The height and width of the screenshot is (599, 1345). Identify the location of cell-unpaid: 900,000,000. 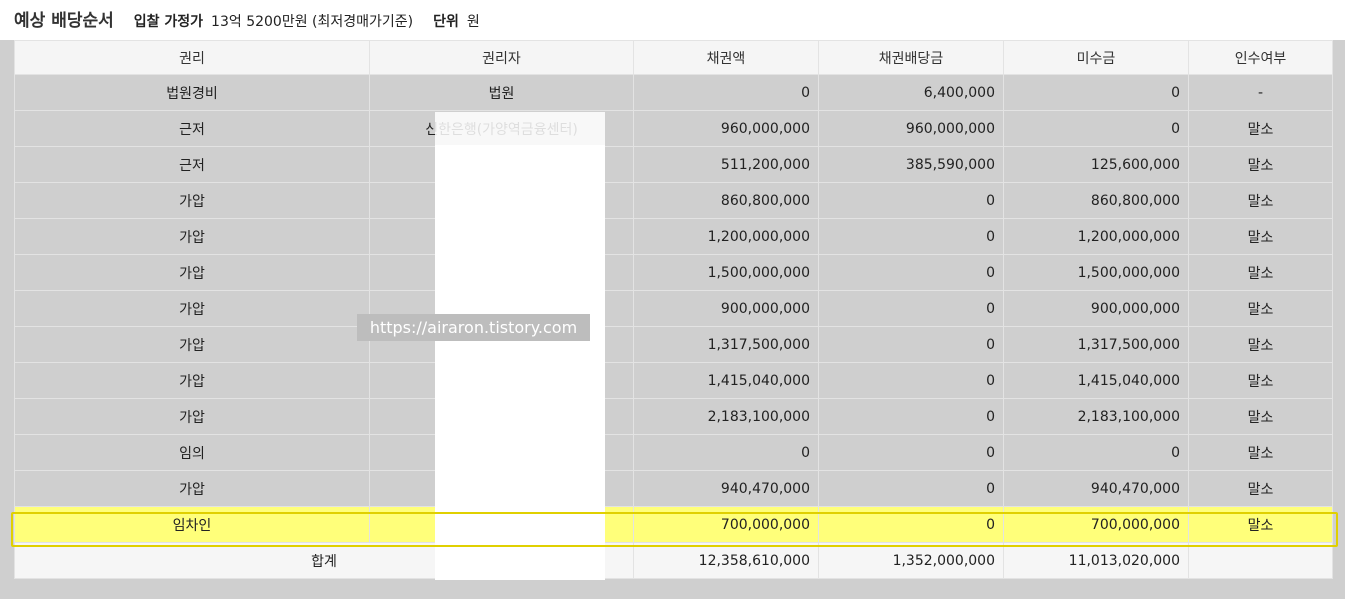
(1096, 308).